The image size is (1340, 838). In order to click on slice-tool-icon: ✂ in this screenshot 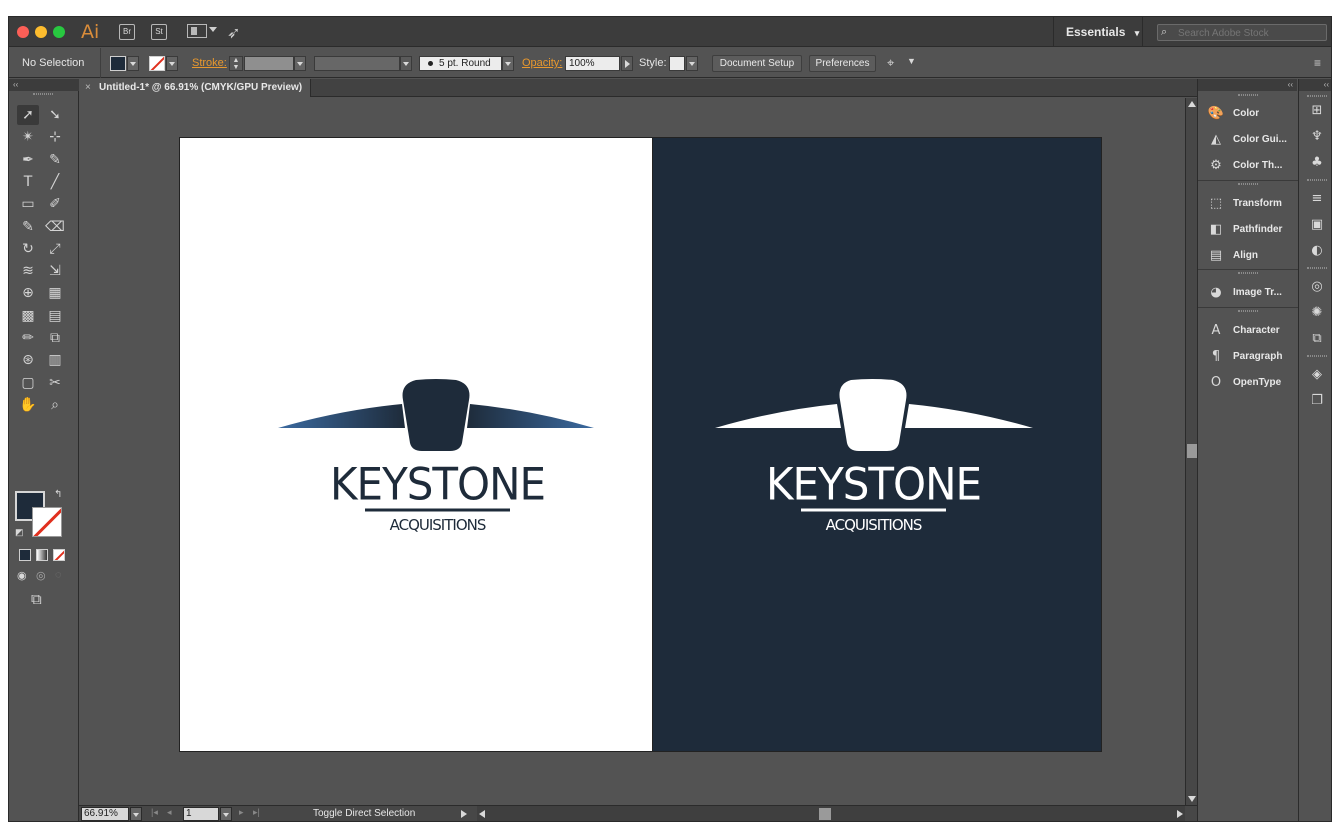, I will do `click(55, 383)`.